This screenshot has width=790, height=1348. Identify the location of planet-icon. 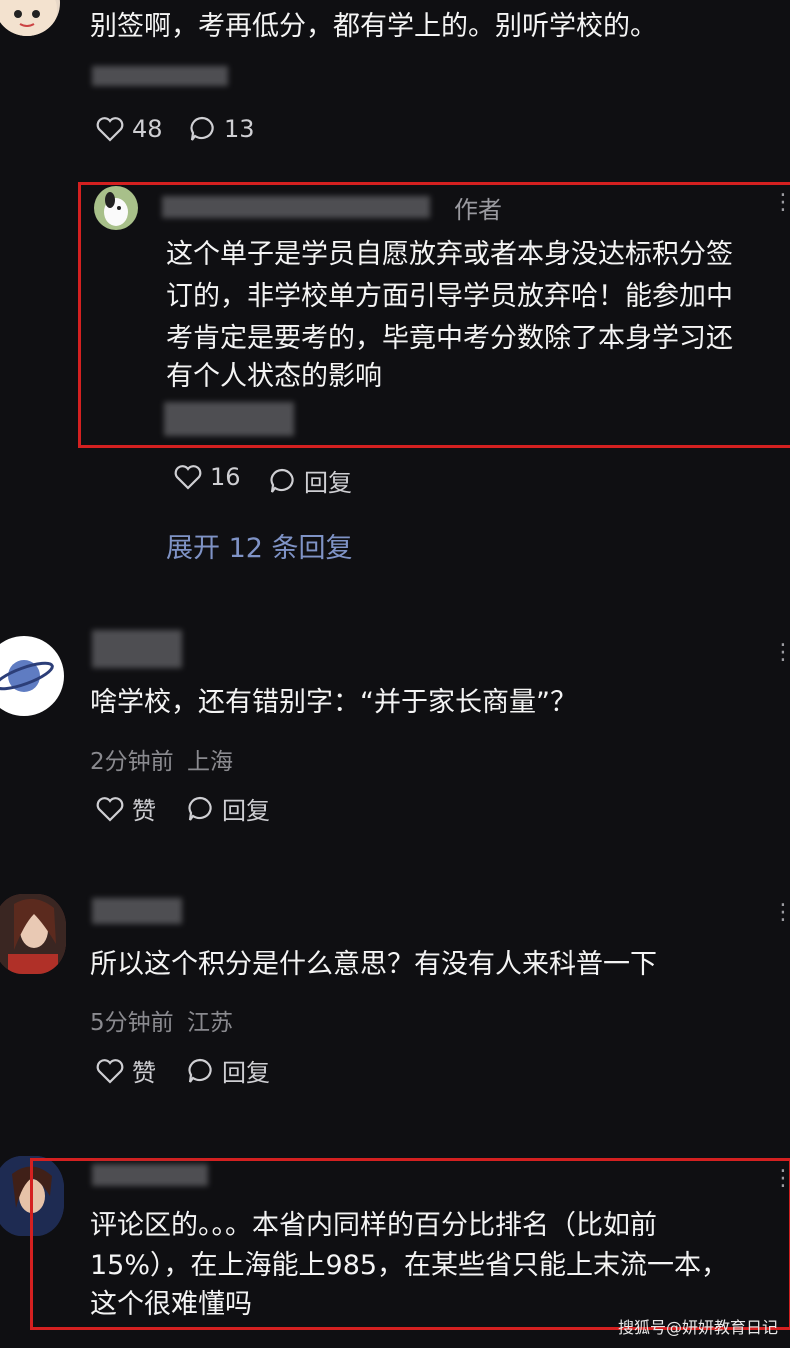
(27, 676).